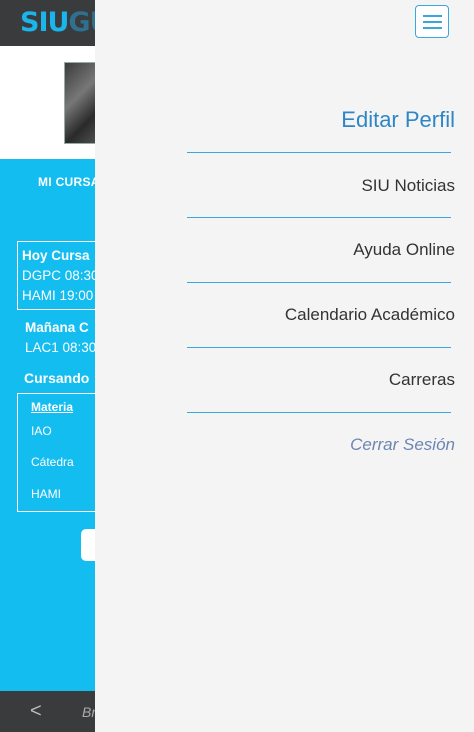 This screenshot has height=732, width=474. What do you see at coordinates (89, 712) in the screenshot?
I see `back-label: Br` at bounding box center [89, 712].